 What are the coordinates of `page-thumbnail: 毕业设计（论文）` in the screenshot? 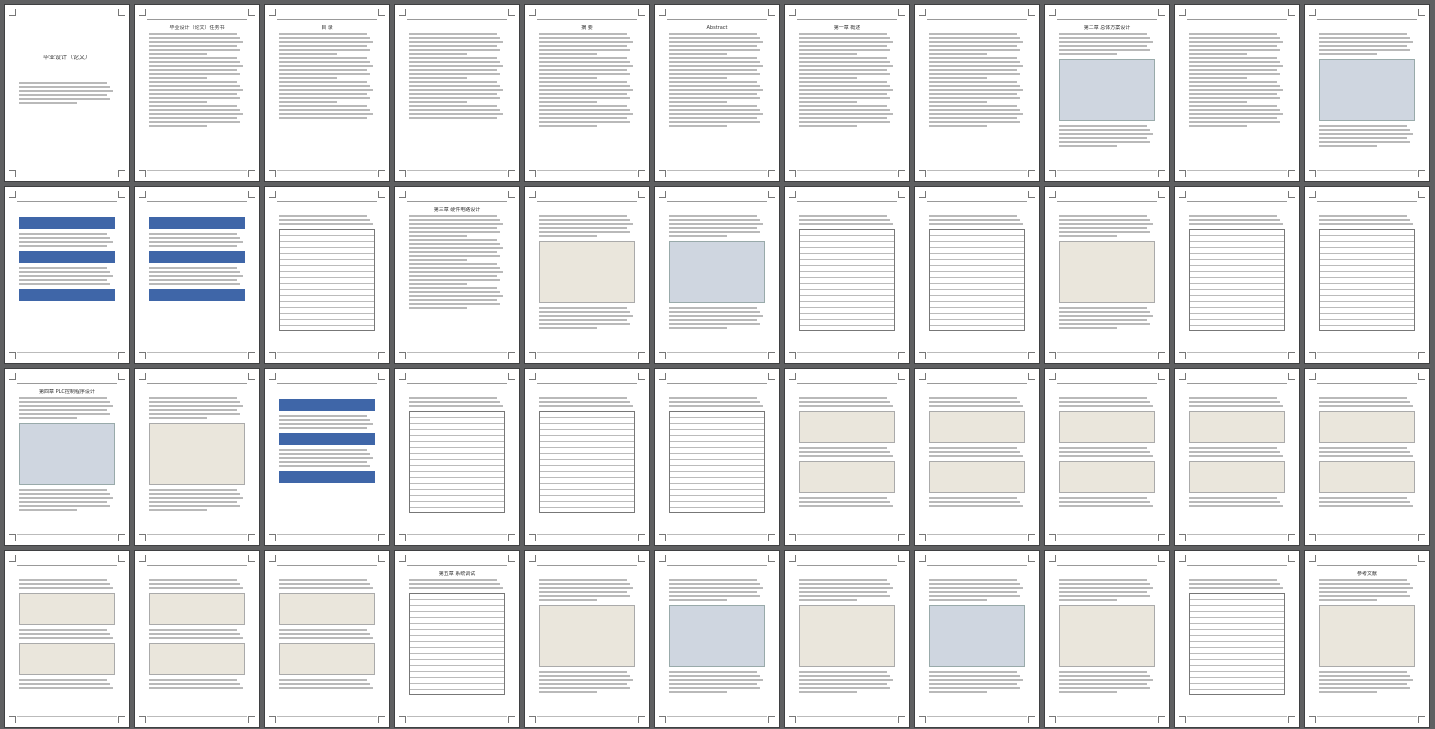 It's located at (67, 93).